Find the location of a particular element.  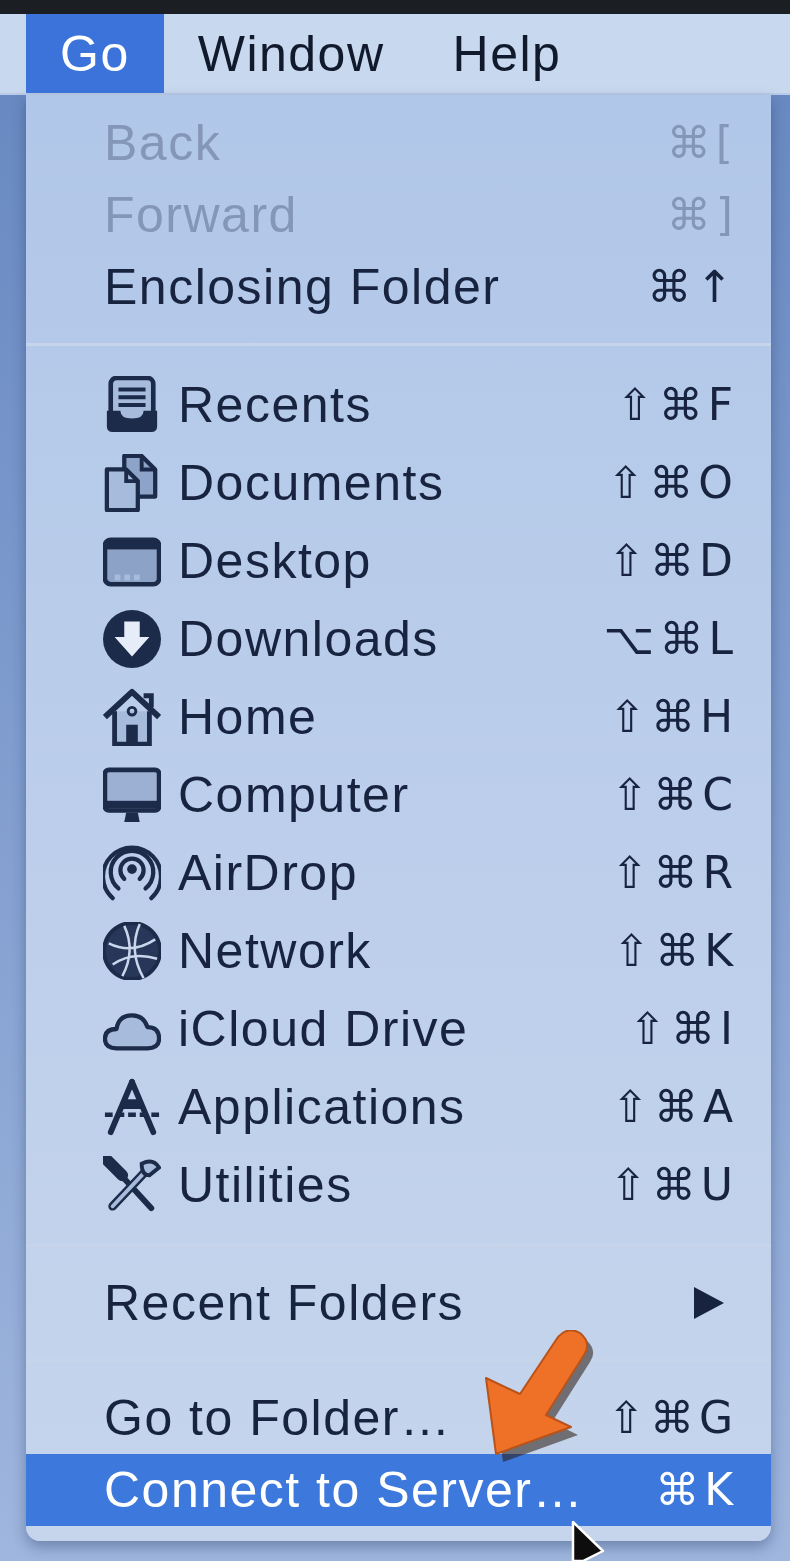

menu-item: Downloads ⌥⌘L is located at coordinates (398, 639).